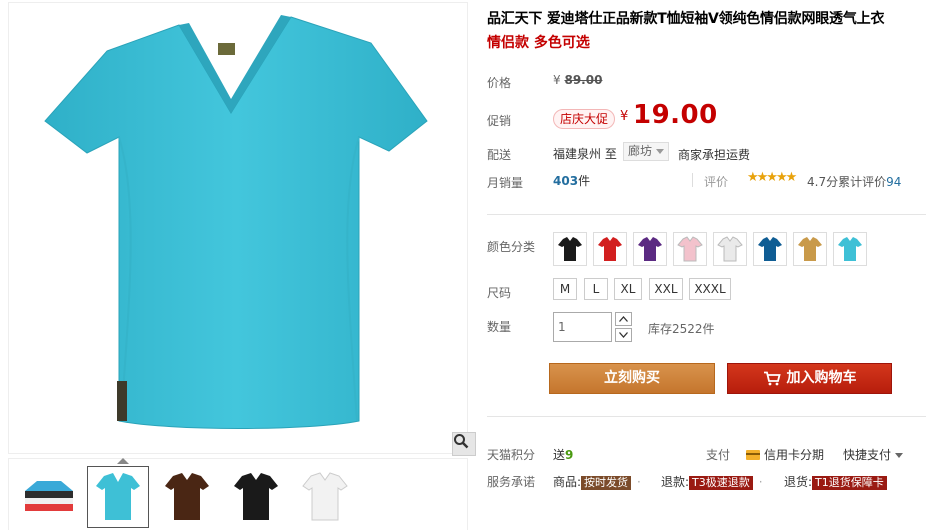  What do you see at coordinates (49, 497) in the screenshot?
I see `thumbnail-folded-stack` at bounding box center [49, 497].